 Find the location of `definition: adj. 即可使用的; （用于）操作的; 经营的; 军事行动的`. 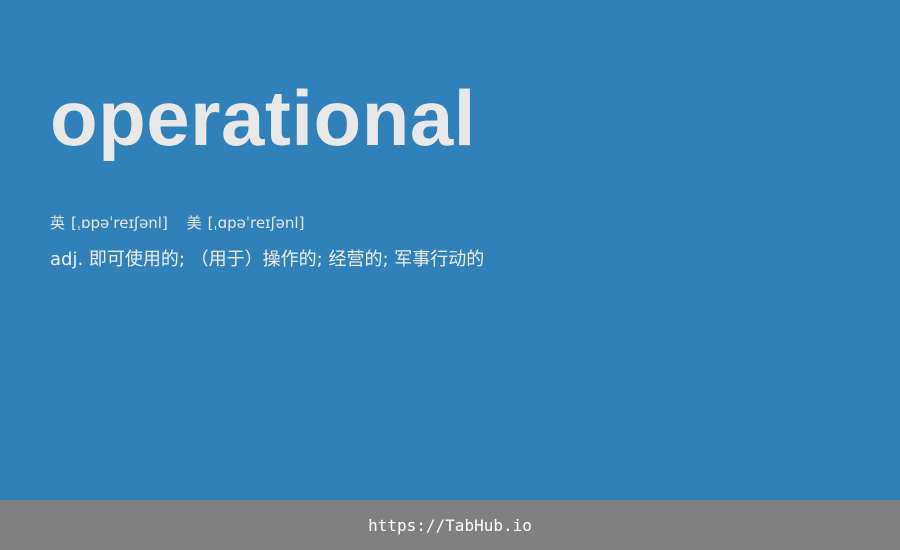

definition: adj. 即可使用的; （用于）操作的; 经营的; 军事行动的 is located at coordinates (267, 259).